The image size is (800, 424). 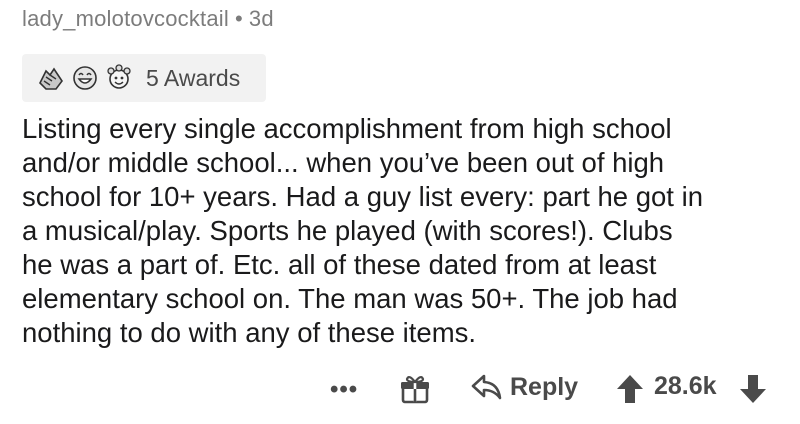 I want to click on laughing-face-award-icon, so click(x=85, y=78).